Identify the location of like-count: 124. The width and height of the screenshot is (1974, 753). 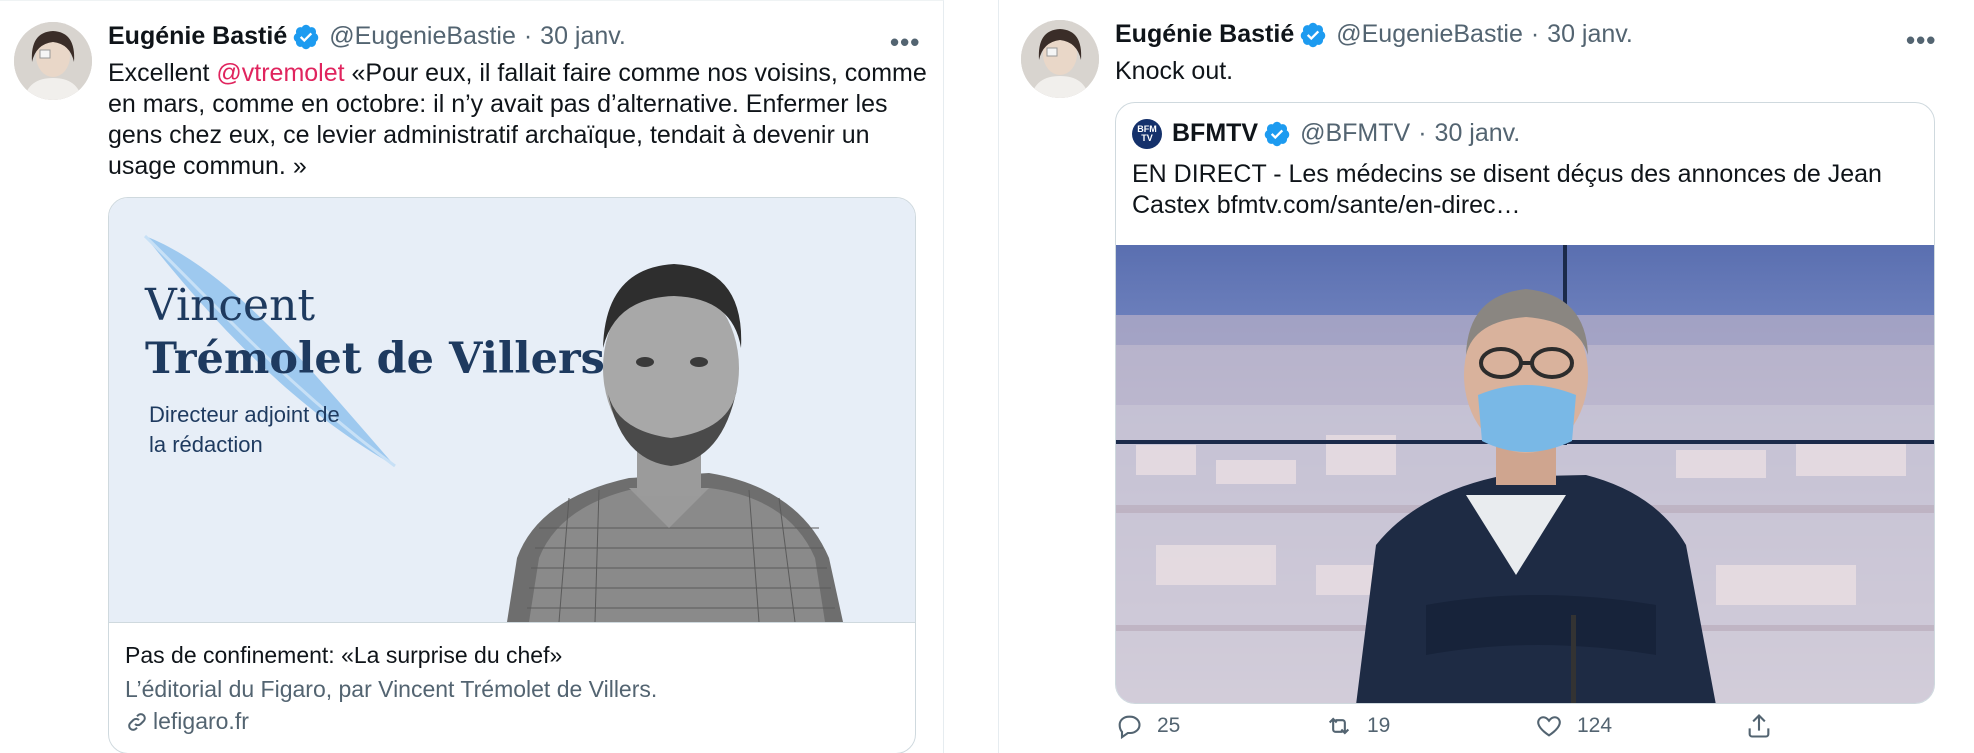
(1595, 725).